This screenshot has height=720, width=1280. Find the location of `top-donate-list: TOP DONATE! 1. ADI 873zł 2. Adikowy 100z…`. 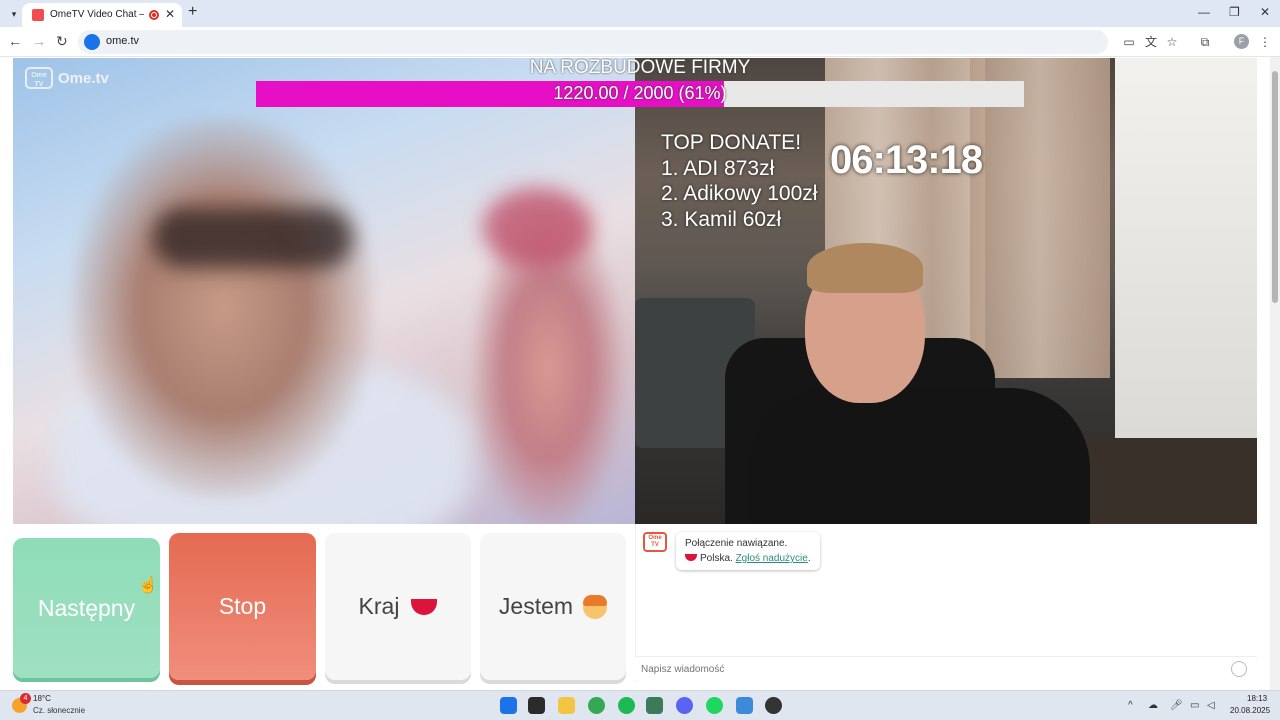

top-donate-list: TOP DONATE! 1. ADI 873zł 2. Adikowy 100z… is located at coordinates (739, 181).